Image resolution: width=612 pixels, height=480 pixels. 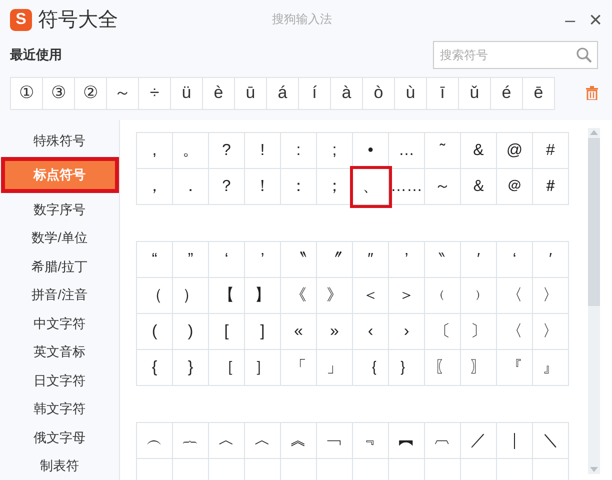 I want to click on symbol-key: ], so click(x=263, y=332).